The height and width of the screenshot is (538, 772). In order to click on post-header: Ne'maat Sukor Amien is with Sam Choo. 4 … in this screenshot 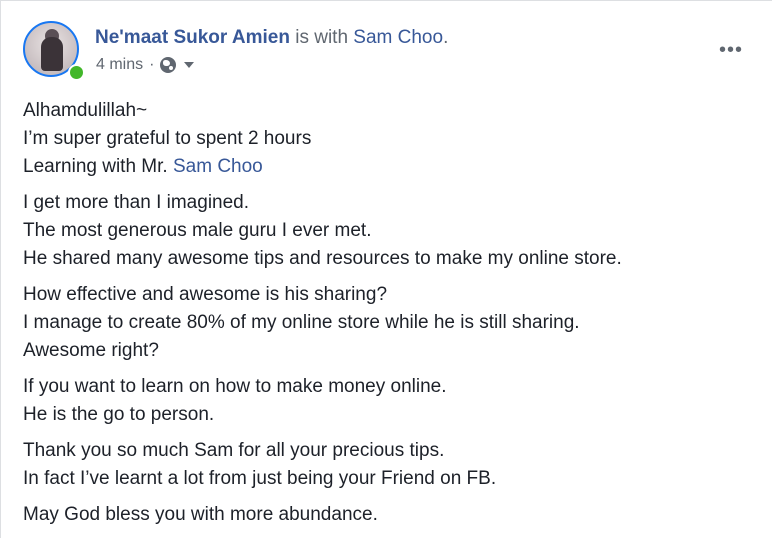, I will do `click(388, 51)`.